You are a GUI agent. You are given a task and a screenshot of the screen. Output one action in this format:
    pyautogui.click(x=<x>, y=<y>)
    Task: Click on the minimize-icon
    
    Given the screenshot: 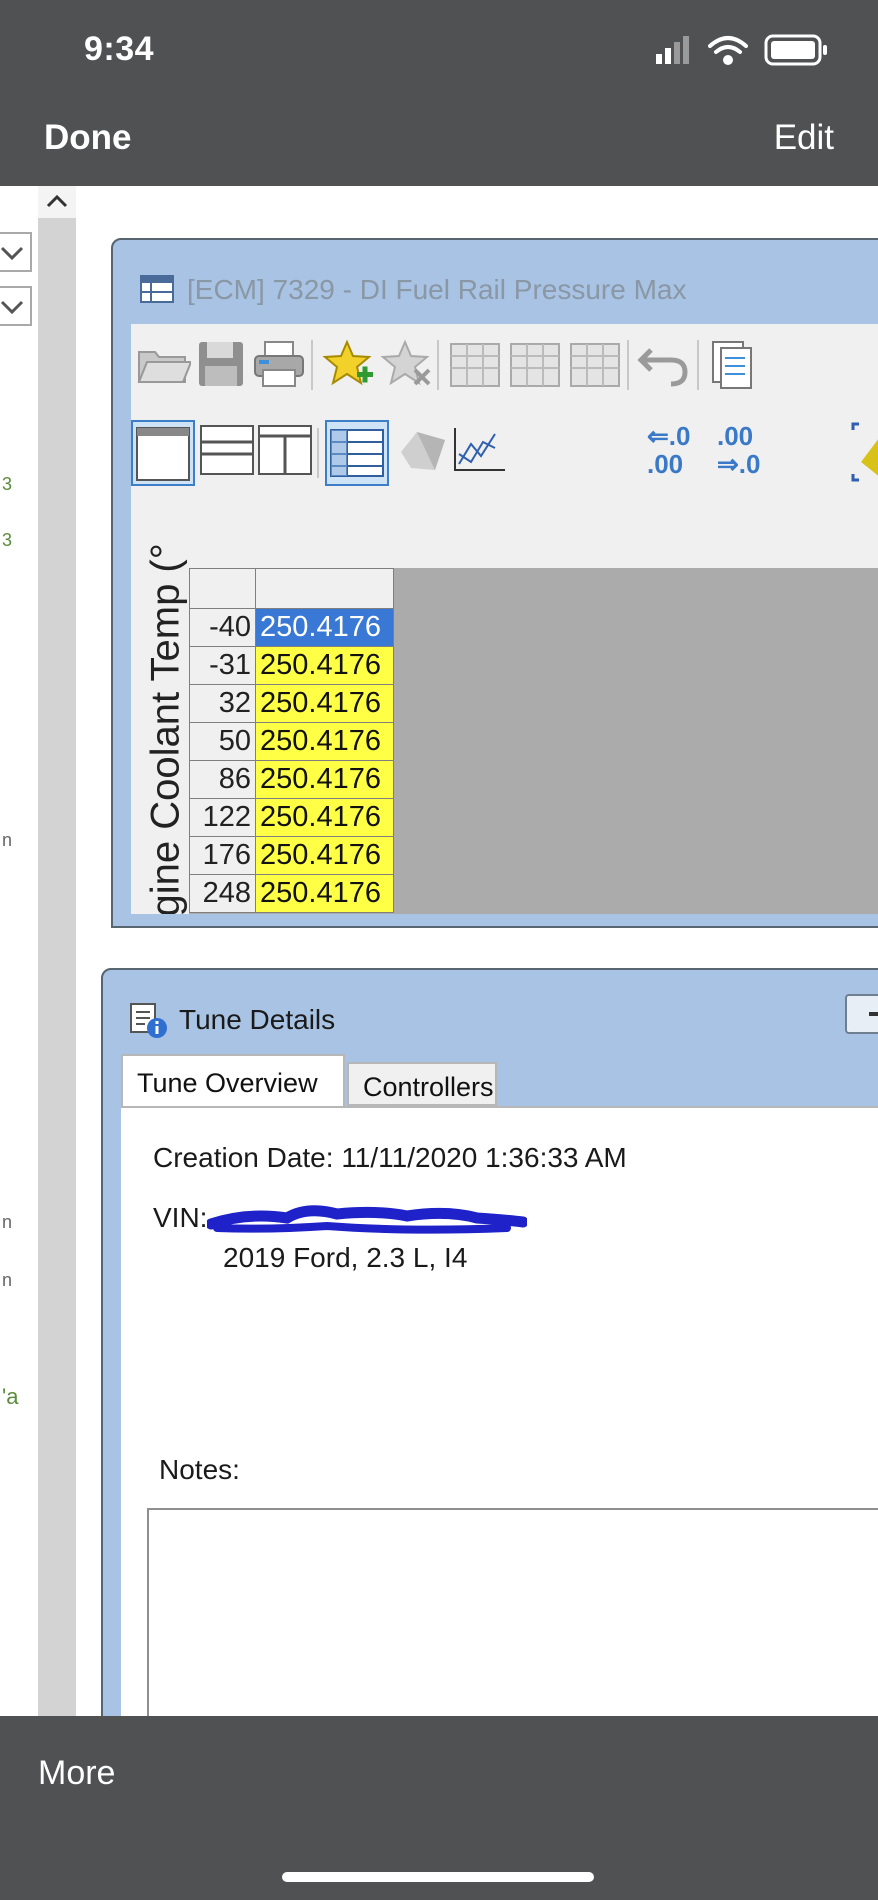 What is the action you would take?
    pyautogui.click(x=873, y=1014)
    